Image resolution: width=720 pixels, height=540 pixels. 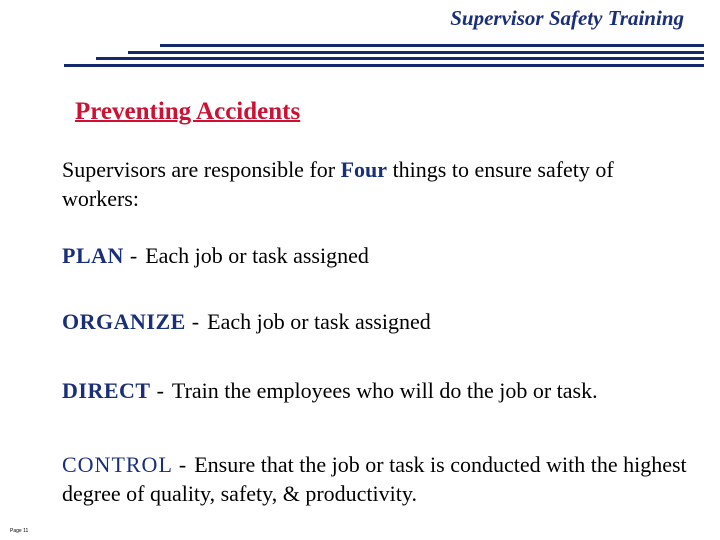 I want to click on page-number: Page 11, so click(x=19, y=531).